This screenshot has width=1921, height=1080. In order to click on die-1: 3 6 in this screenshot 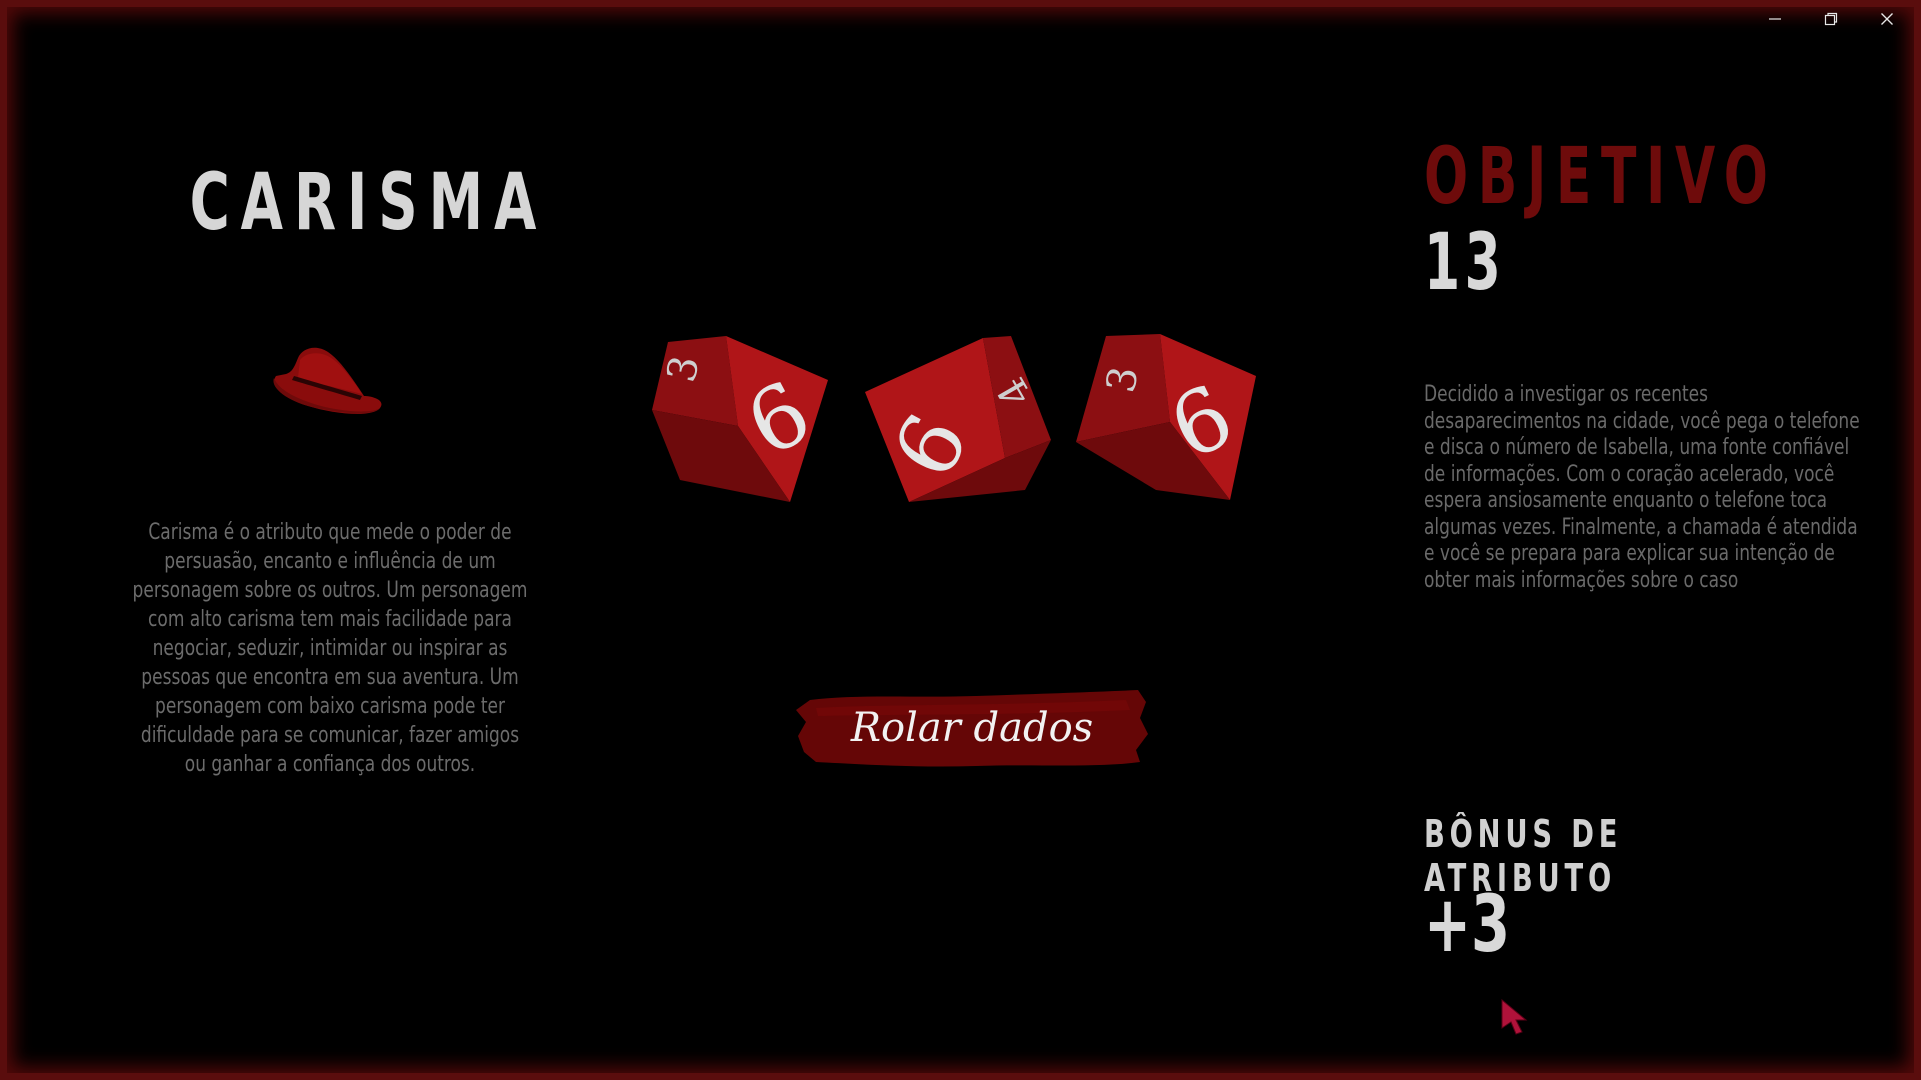, I will do `click(740, 419)`.